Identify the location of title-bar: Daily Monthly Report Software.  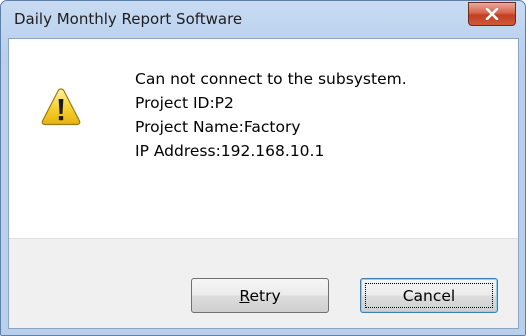
(263, 19).